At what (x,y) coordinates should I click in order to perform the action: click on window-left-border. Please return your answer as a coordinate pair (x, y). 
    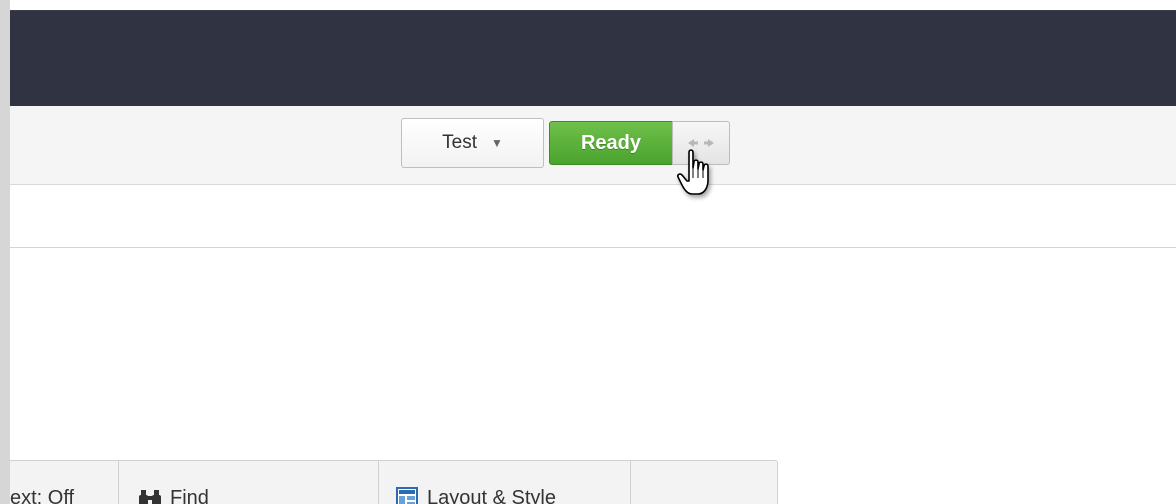
    Looking at the image, I should click on (5, 252).